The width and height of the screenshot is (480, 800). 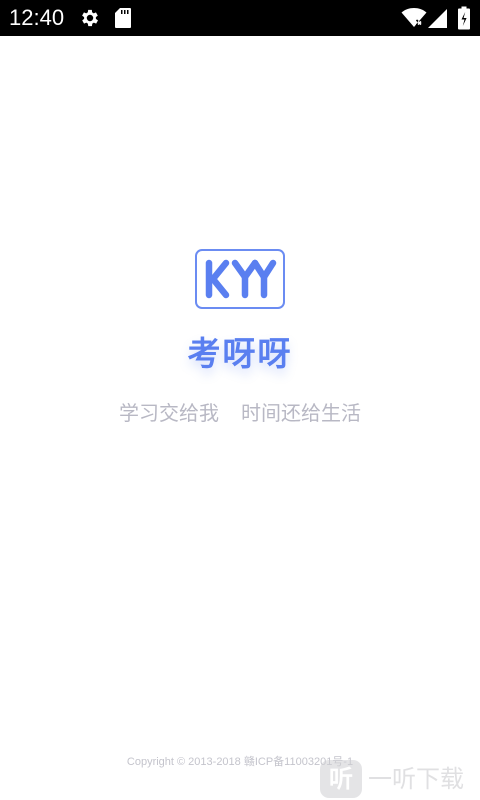 I want to click on slogan-part-2: 时间还给生活, so click(x=301, y=413).